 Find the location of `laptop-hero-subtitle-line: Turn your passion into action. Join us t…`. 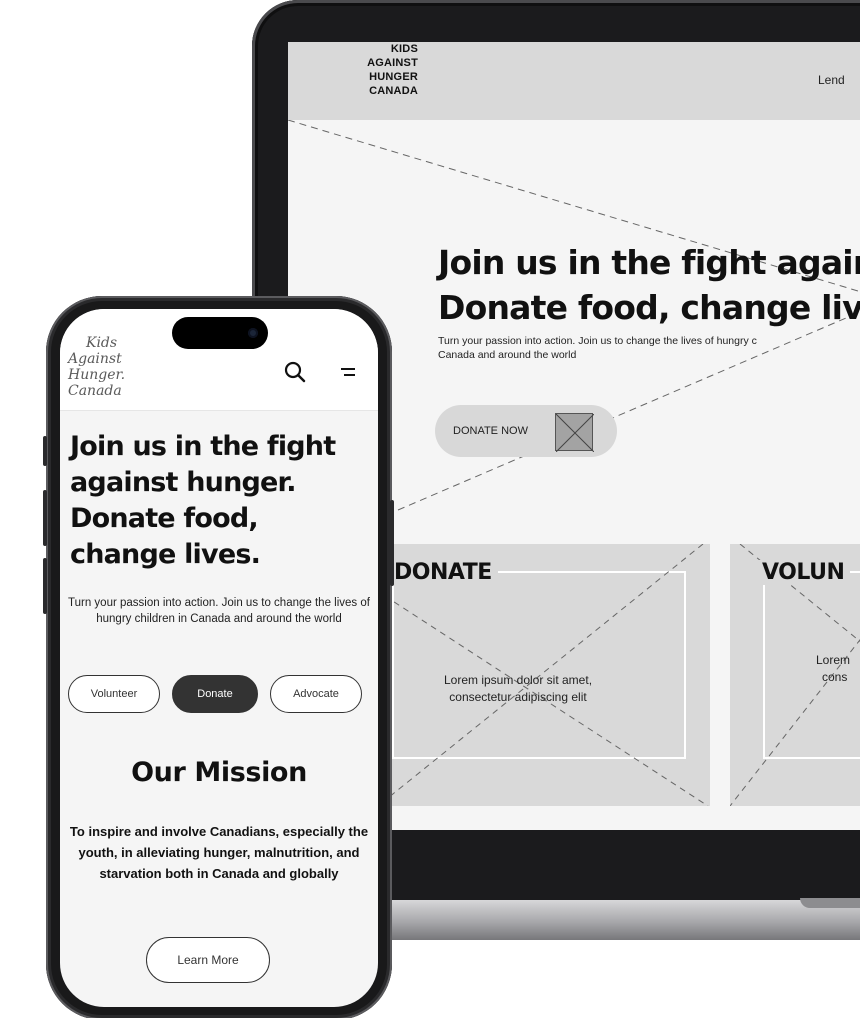

laptop-hero-subtitle-line: Turn your passion into action. Join us t… is located at coordinates (597, 341).